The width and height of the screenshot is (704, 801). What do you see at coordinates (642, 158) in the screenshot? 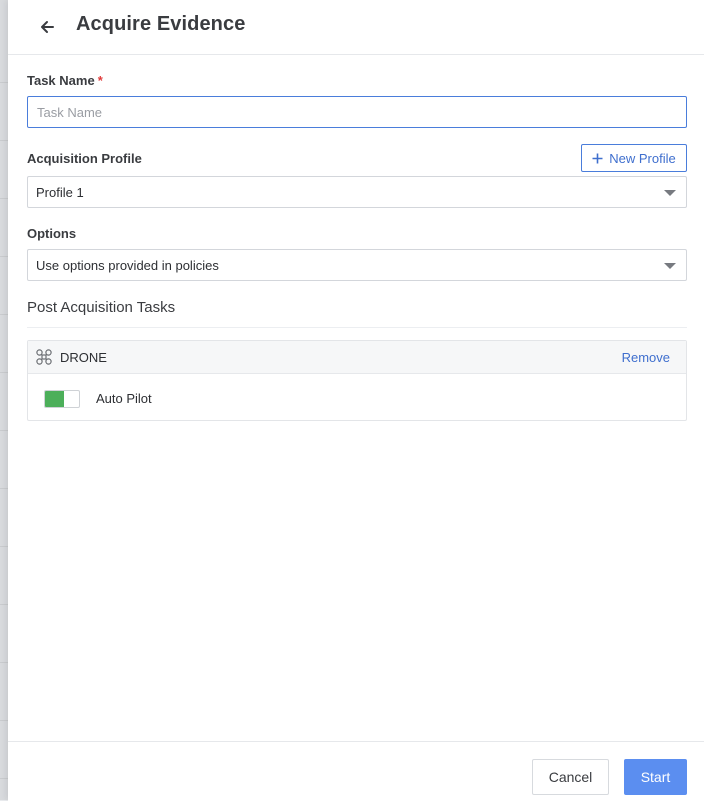
I see `new-profile-label: New Profile` at bounding box center [642, 158].